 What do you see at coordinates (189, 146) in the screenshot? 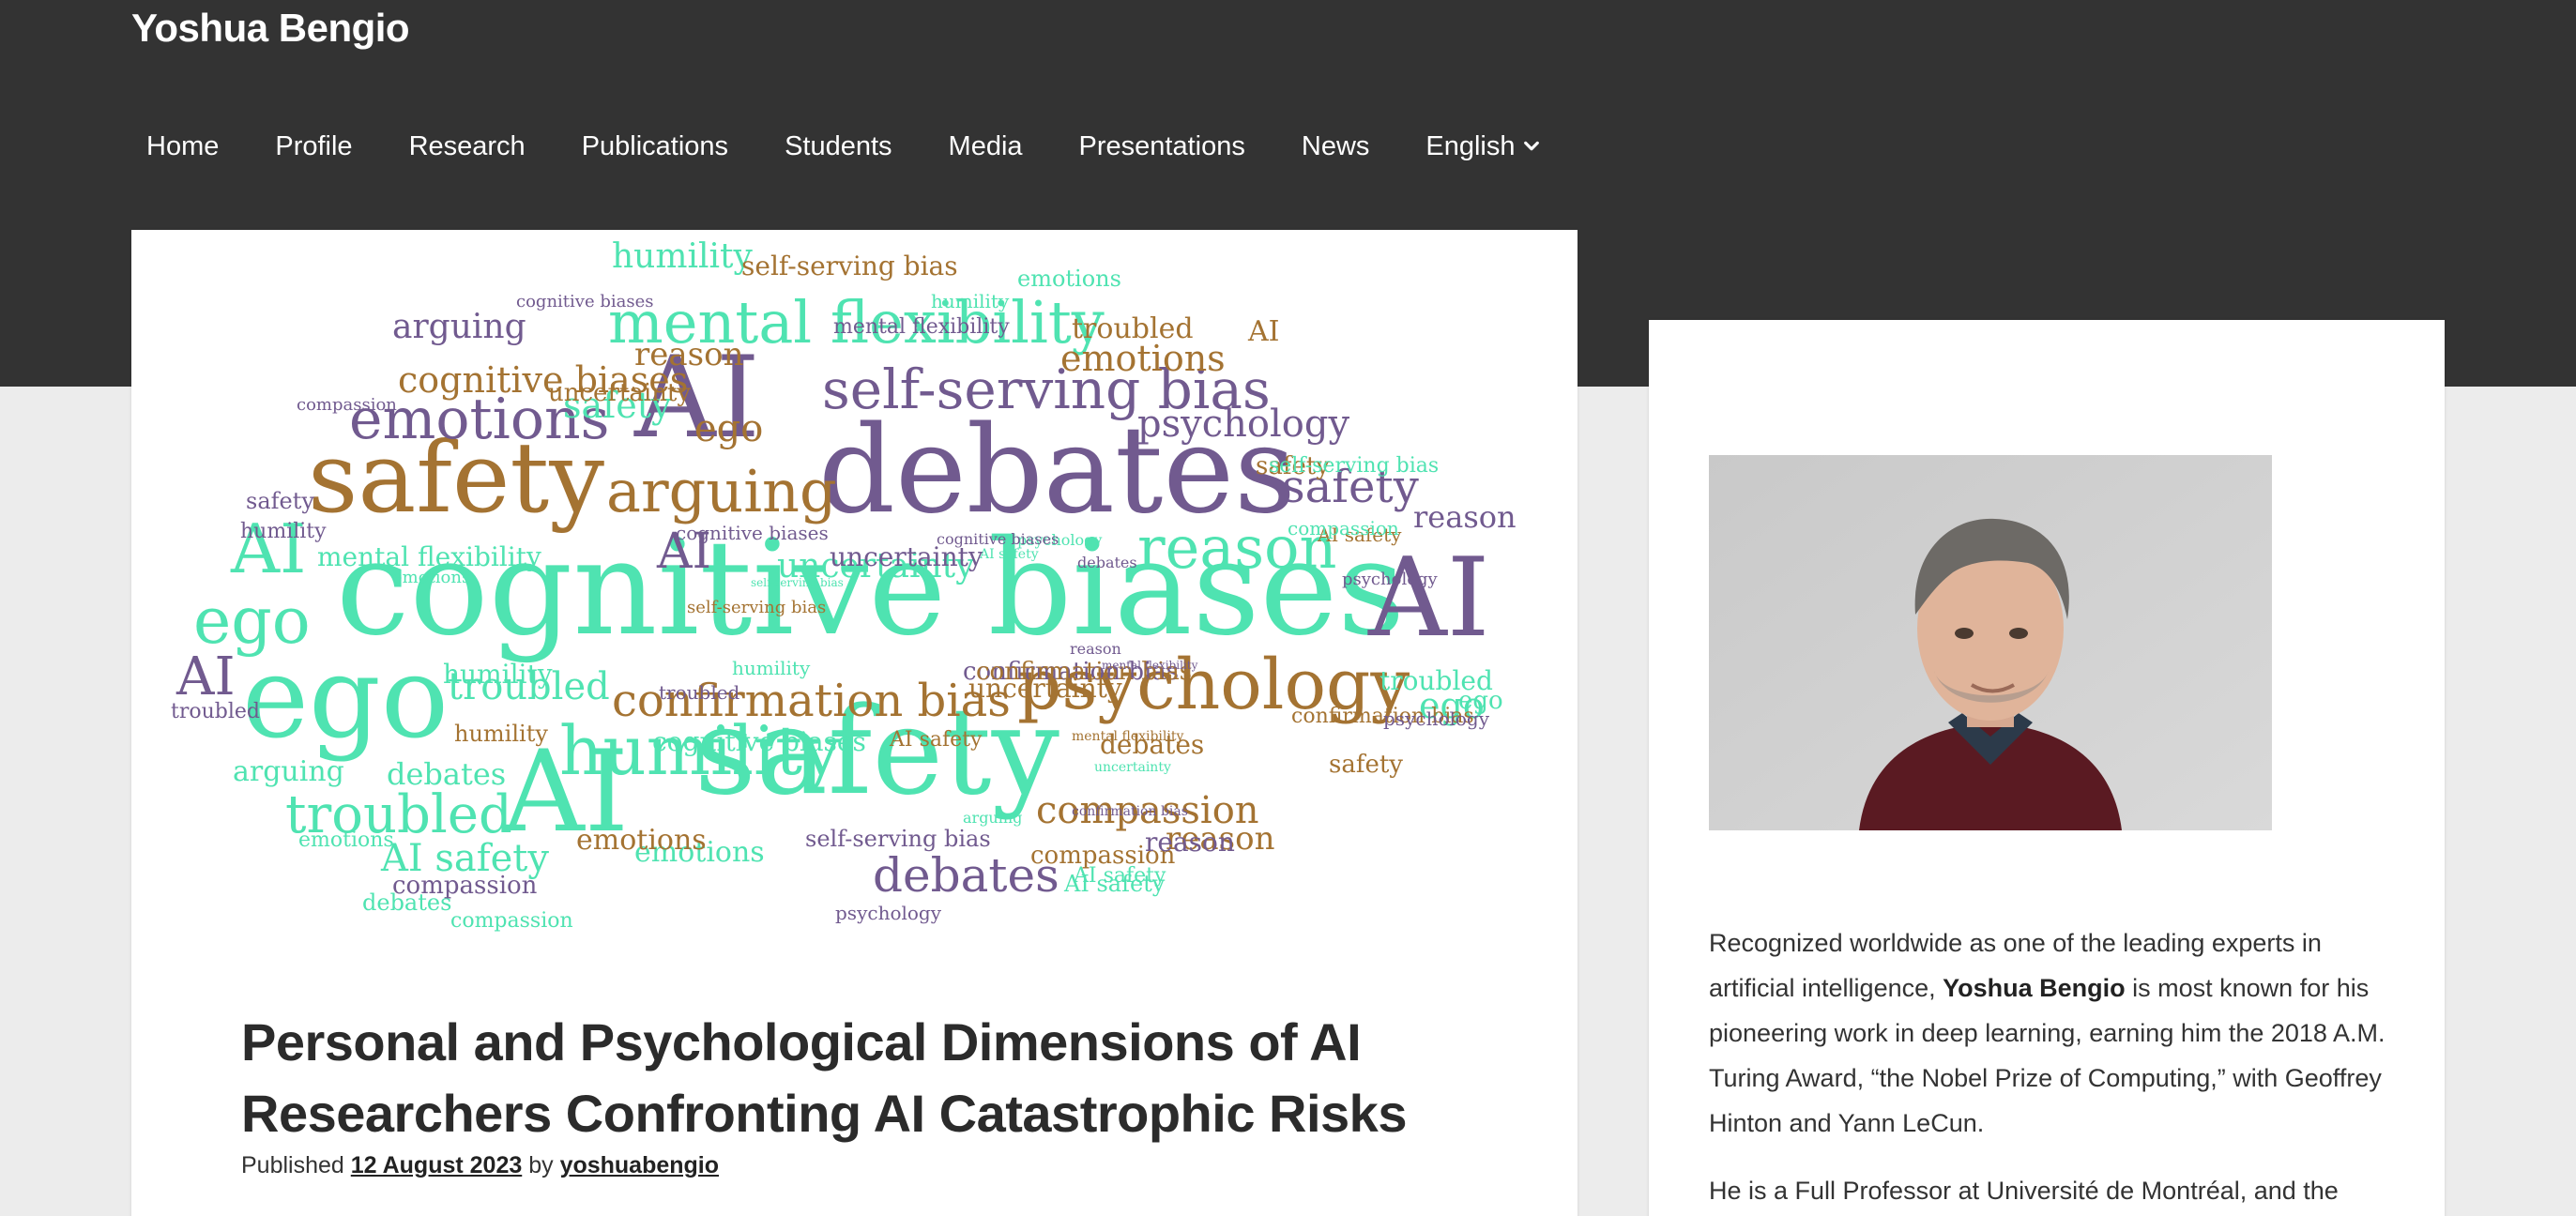
I see `nav-home: Home` at bounding box center [189, 146].